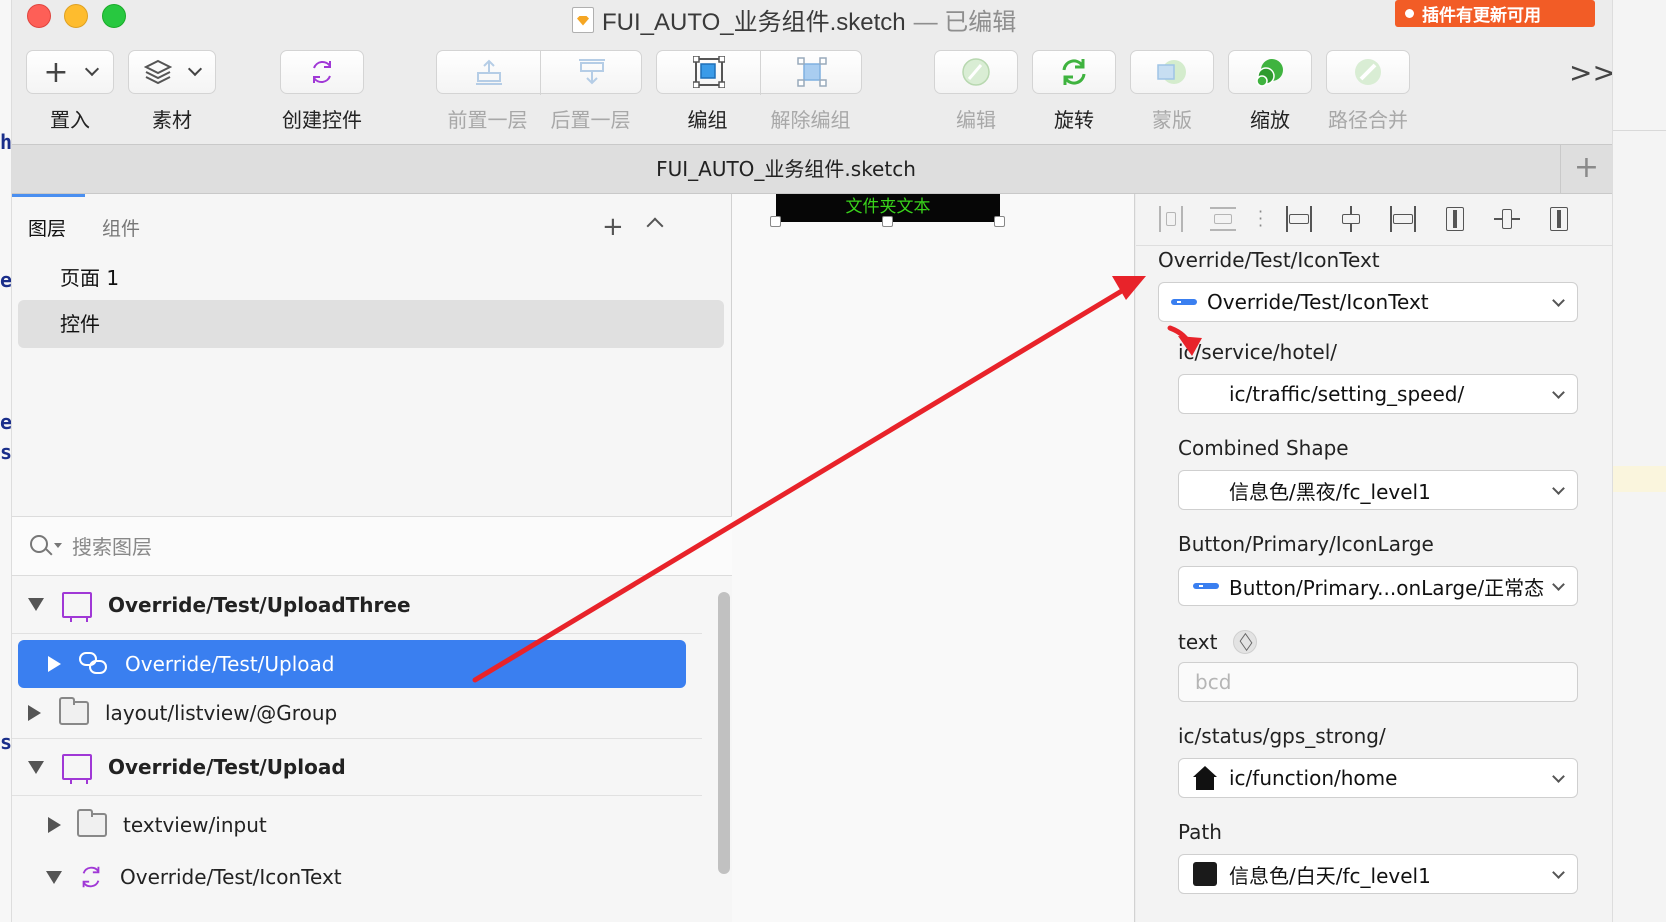  I want to click on window-title: FUI_AUTO_业务组件.sketch — 已编辑, so click(794, 19).